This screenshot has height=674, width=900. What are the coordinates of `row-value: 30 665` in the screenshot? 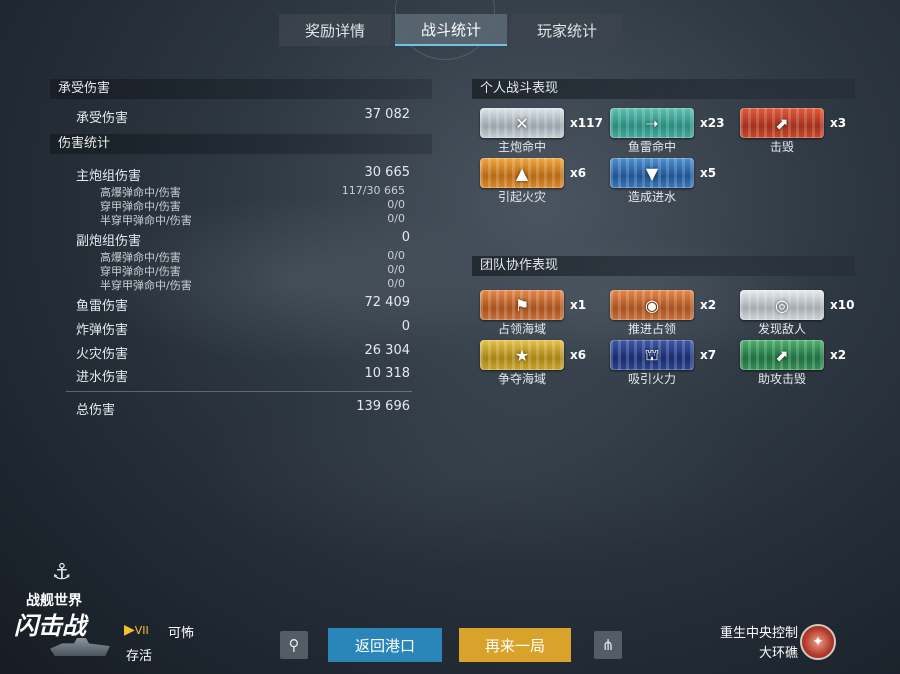 It's located at (387, 172).